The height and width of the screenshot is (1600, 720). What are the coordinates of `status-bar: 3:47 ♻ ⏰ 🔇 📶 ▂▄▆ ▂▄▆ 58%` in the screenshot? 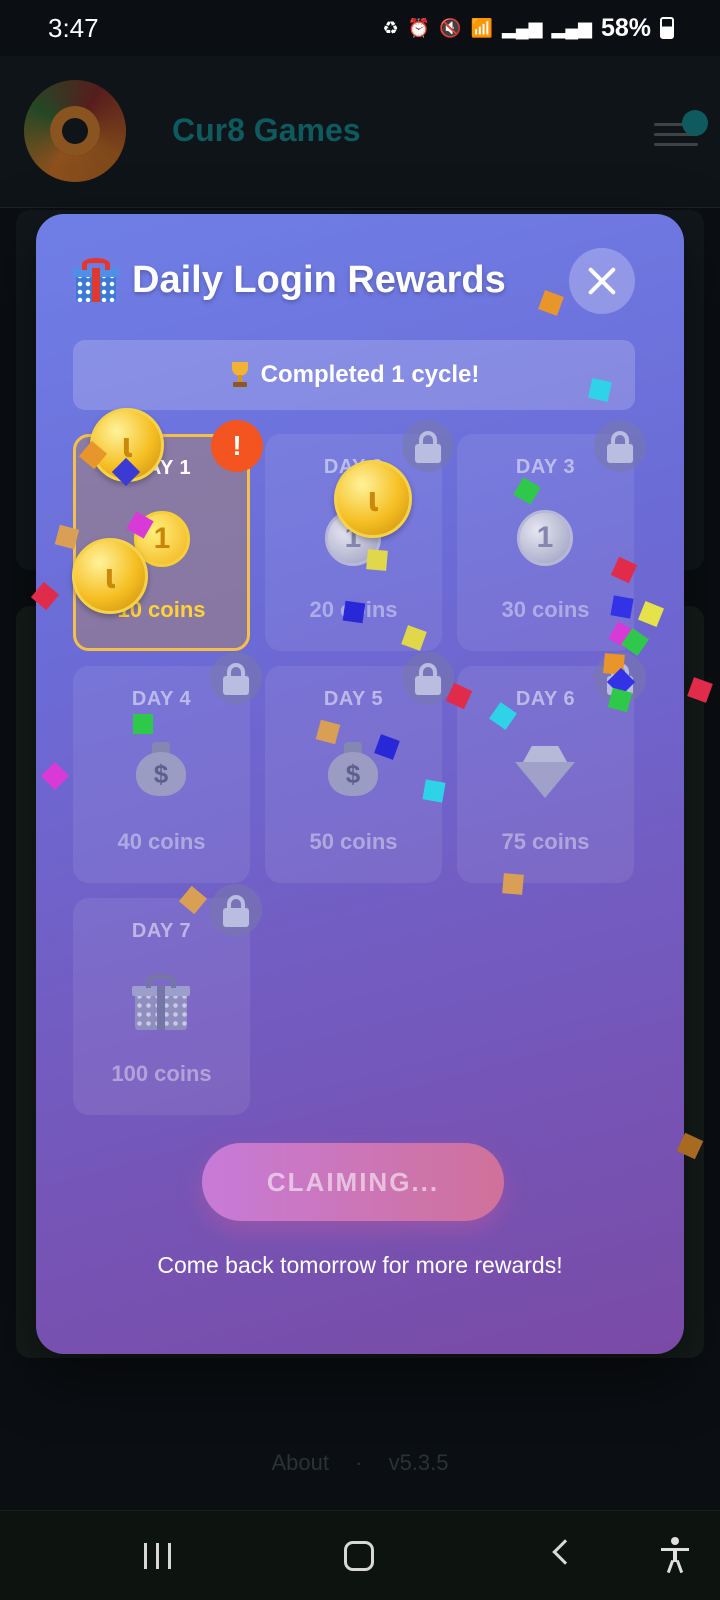 It's located at (360, 28).